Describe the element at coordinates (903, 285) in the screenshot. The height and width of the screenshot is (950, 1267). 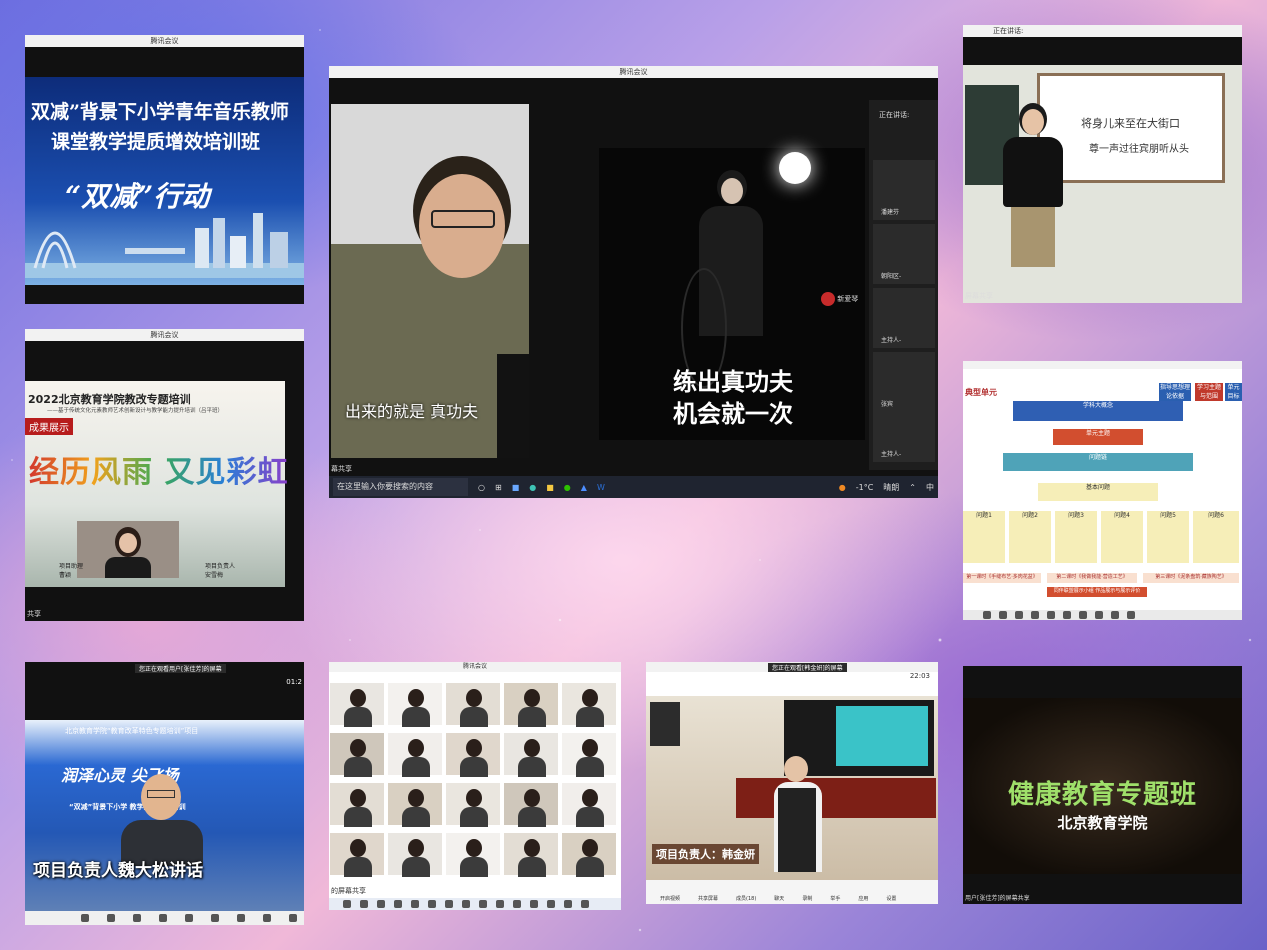
I see `participant-sidebar: 正在讲话: 潘建芬 朝阳区- 主持人- 张宾 主持人-` at that location.